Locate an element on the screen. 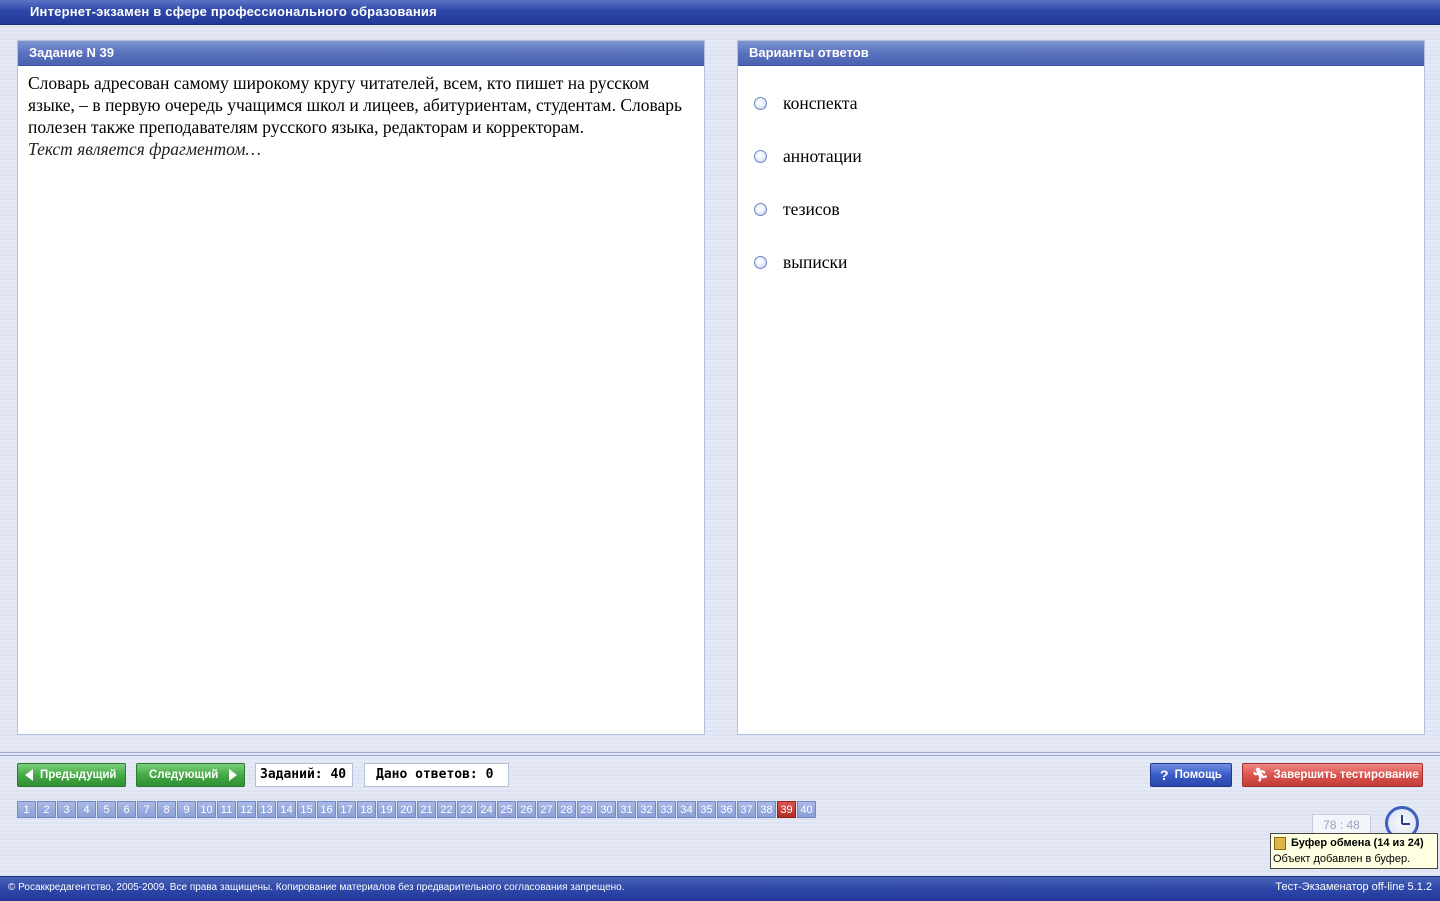  tasks-count: Заданий: 40 is located at coordinates (304, 775).